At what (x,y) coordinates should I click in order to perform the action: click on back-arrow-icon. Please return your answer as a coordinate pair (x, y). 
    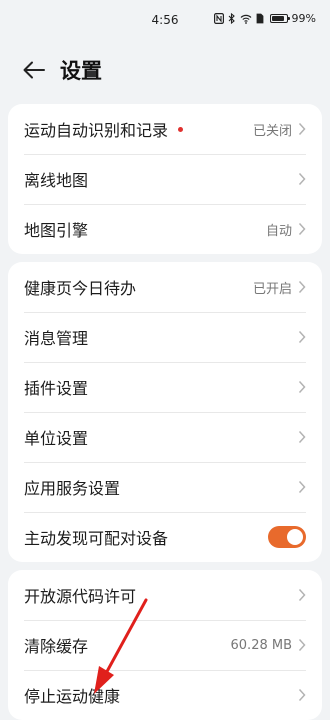
    Looking at the image, I should click on (34, 70).